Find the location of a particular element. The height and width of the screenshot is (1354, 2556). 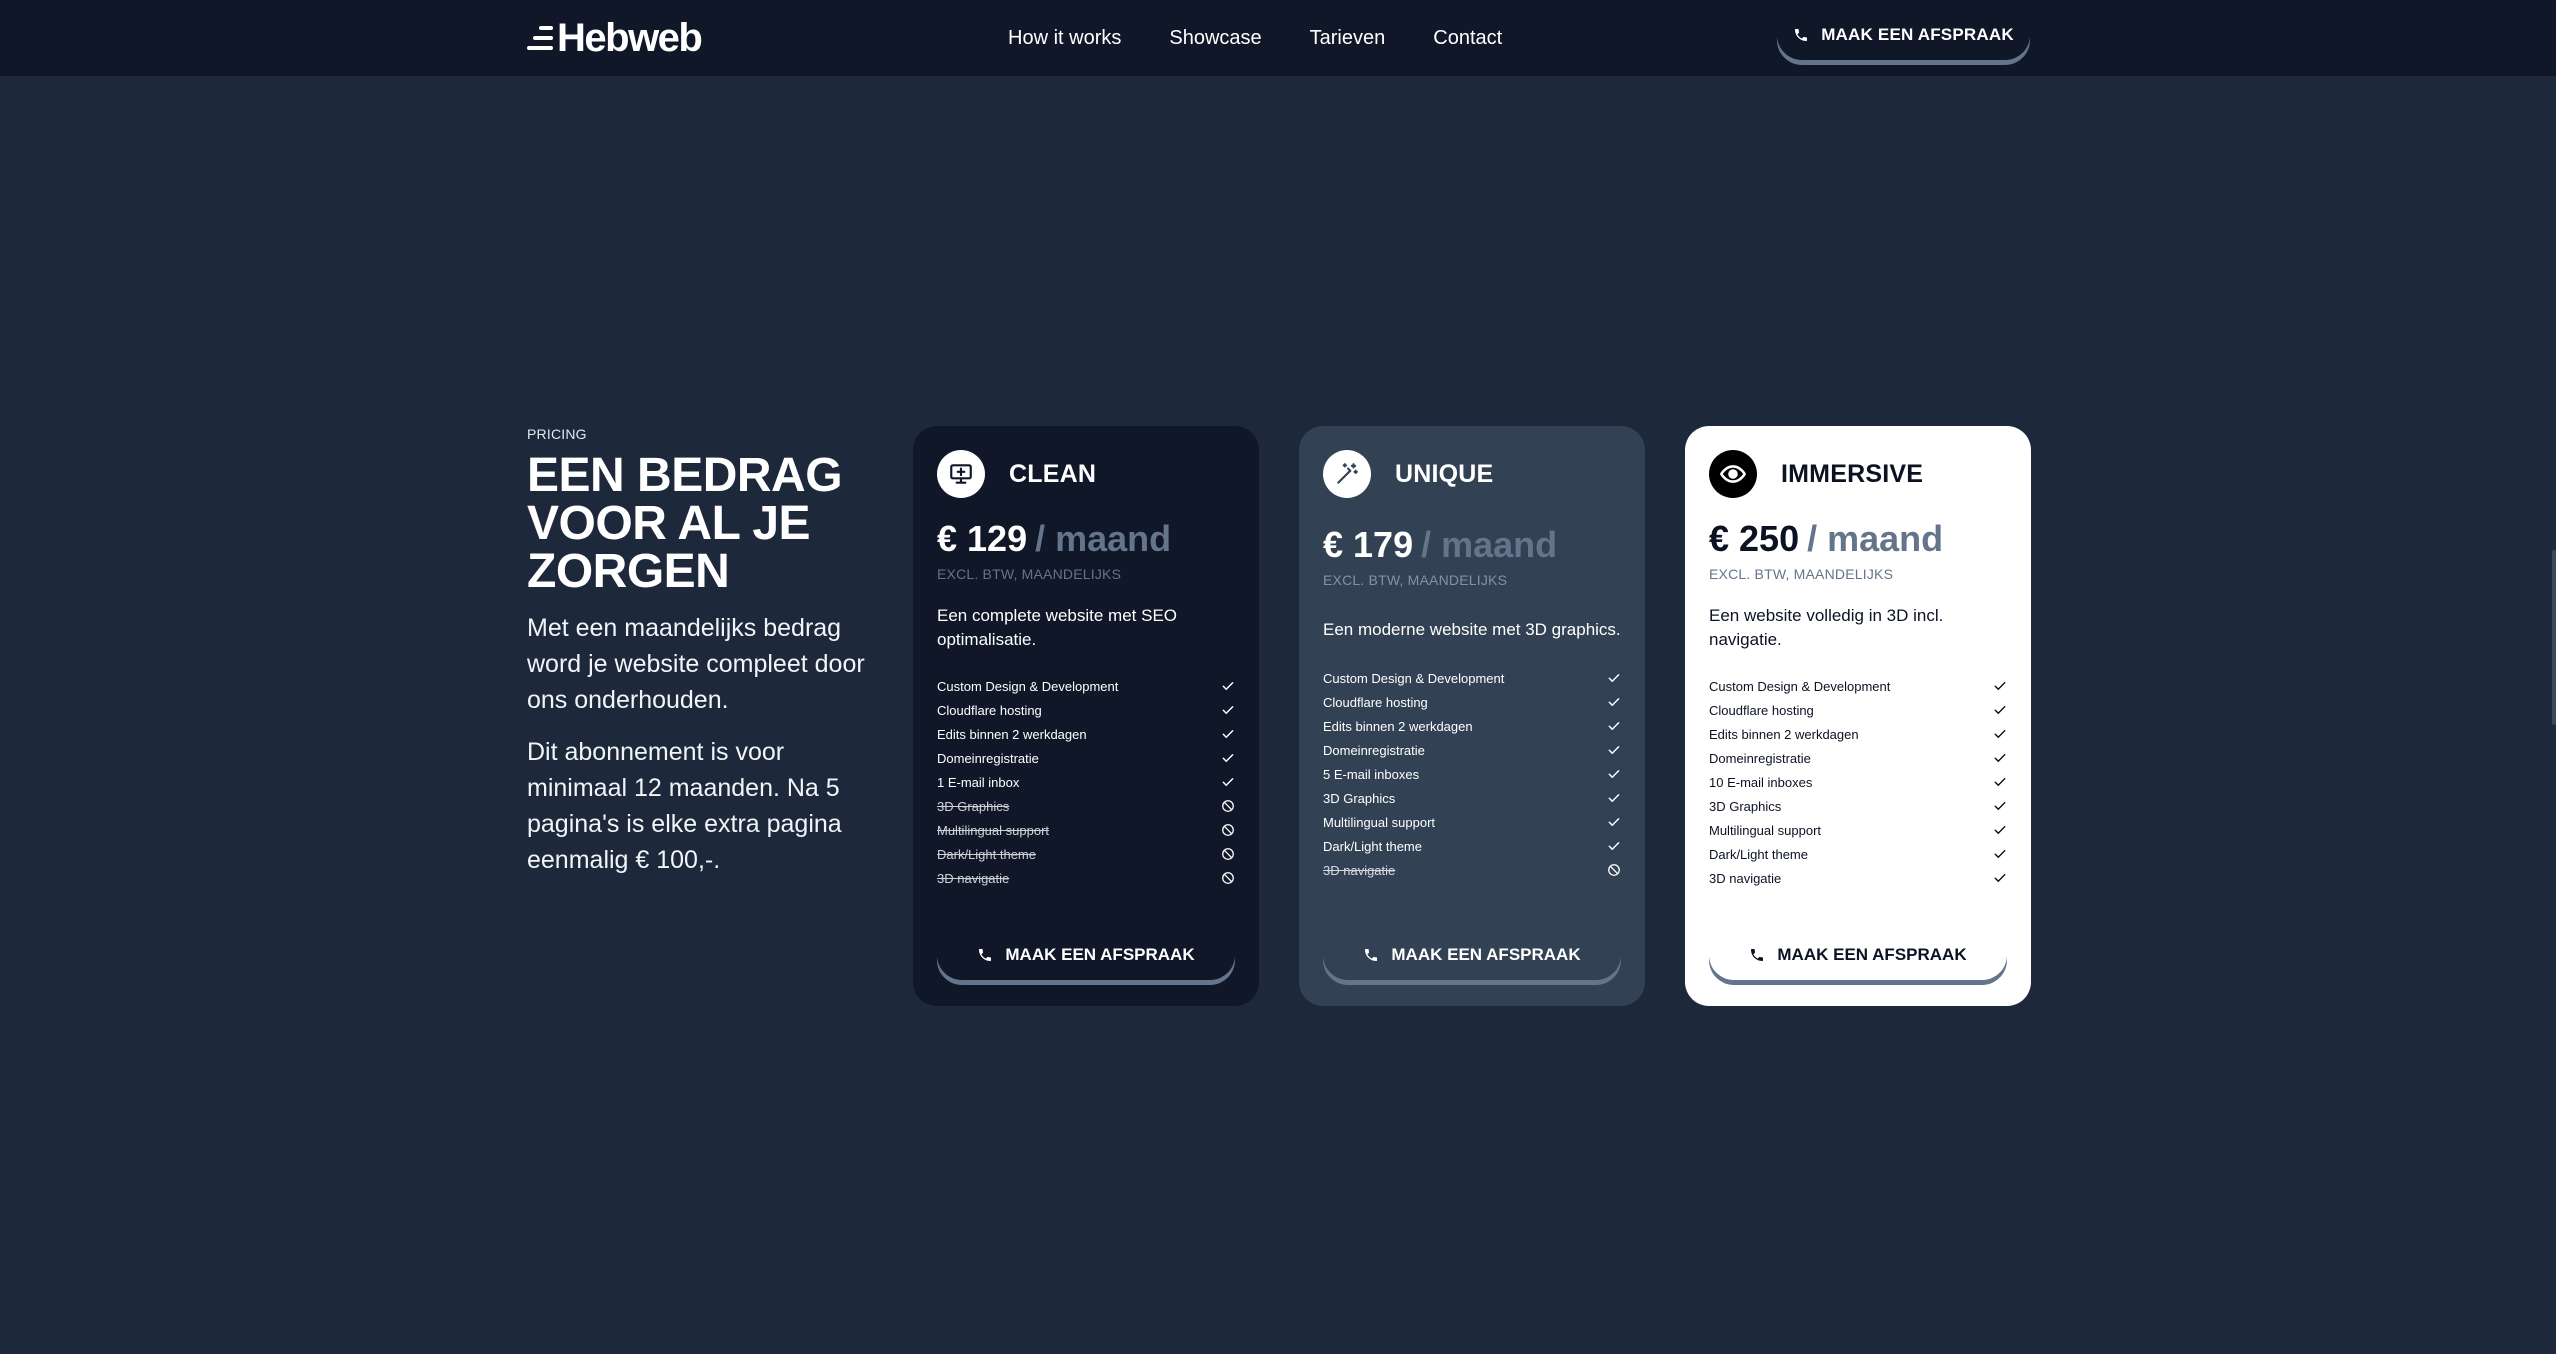

feature-item: 1 E-mail inbox is located at coordinates (1086, 782).